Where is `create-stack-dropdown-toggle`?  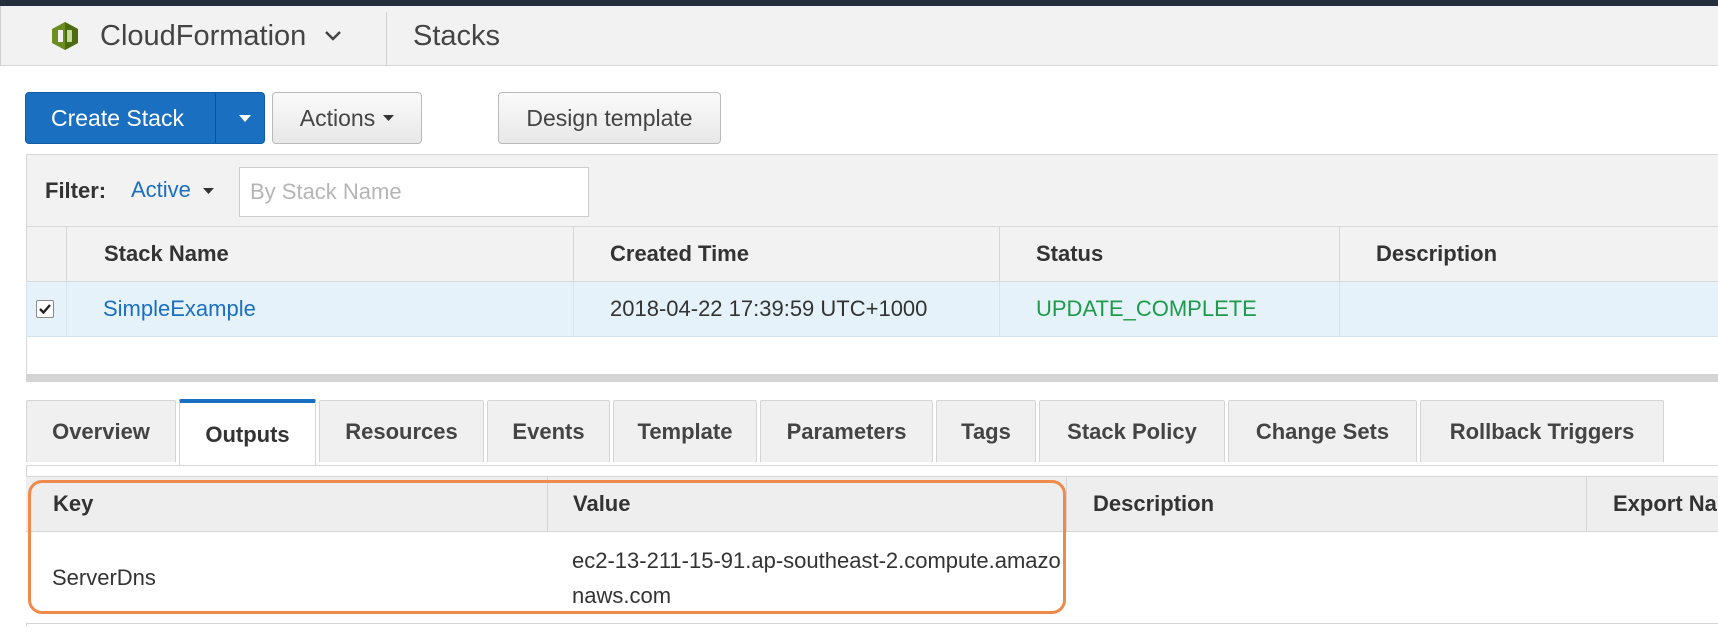 create-stack-dropdown-toggle is located at coordinates (245, 118).